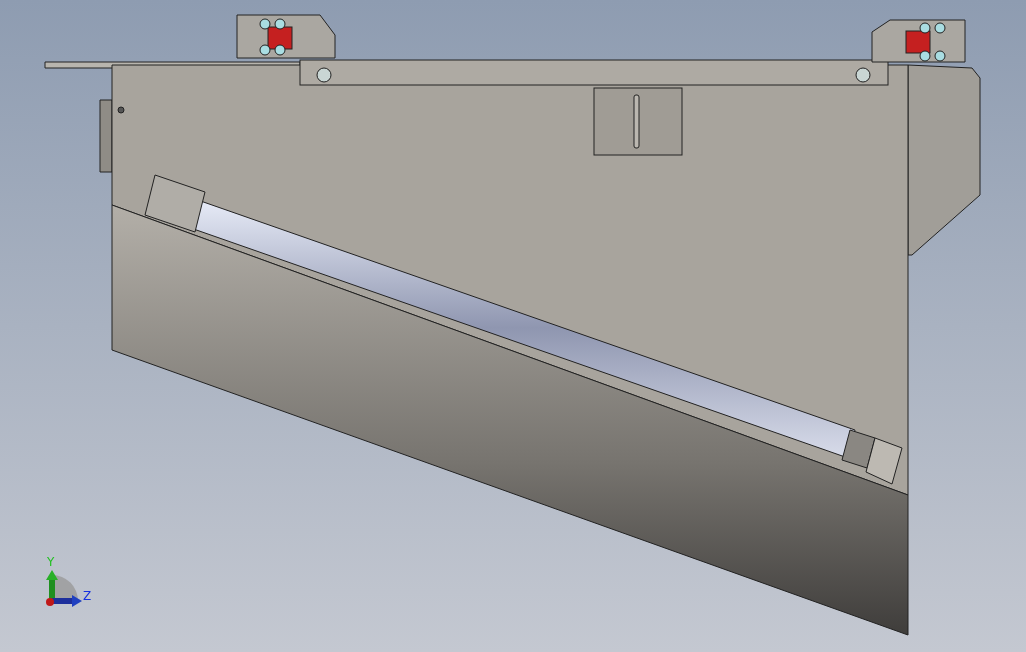 The height and width of the screenshot is (652, 1026). What do you see at coordinates (51, 562) in the screenshot?
I see `y-axis-label: Y` at bounding box center [51, 562].